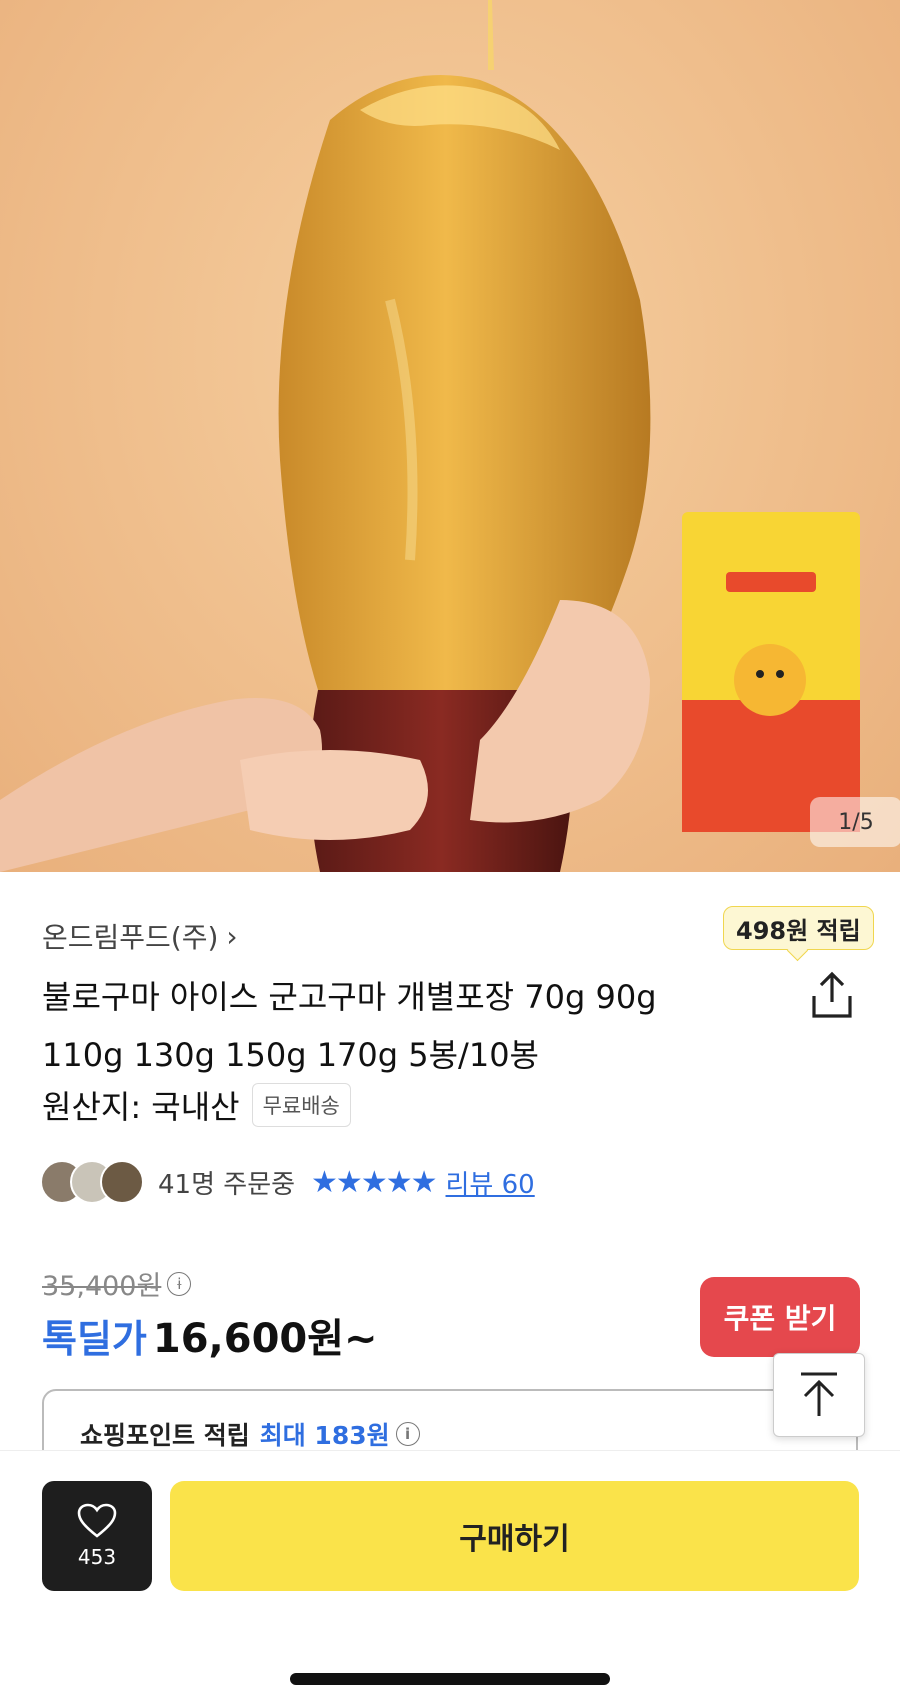 The width and height of the screenshot is (900, 1700). I want to click on original-price: 35,400원 i, so click(117, 1283).